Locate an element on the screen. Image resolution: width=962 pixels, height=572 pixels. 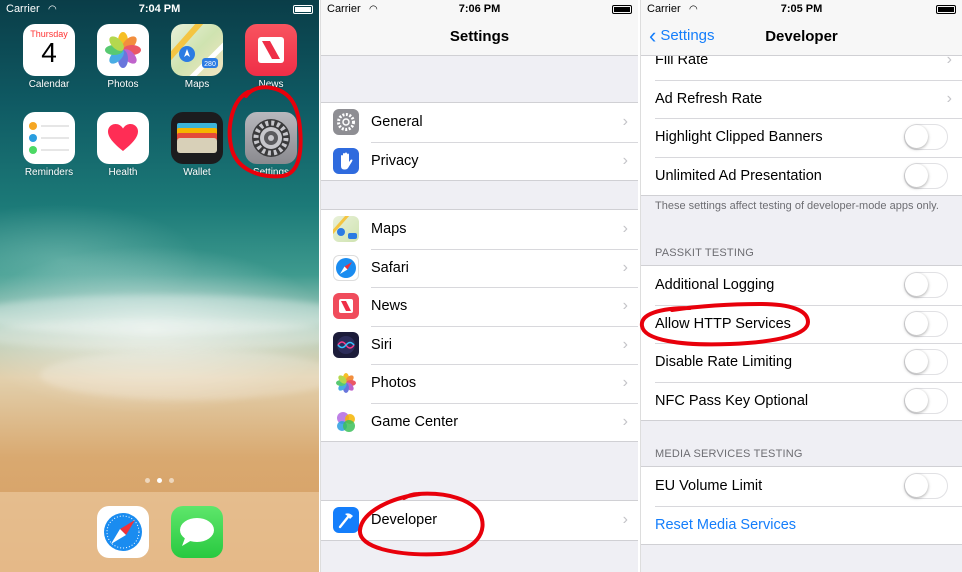
row-label: Unlimited Ad Presentation is located at coordinates (738, 175).